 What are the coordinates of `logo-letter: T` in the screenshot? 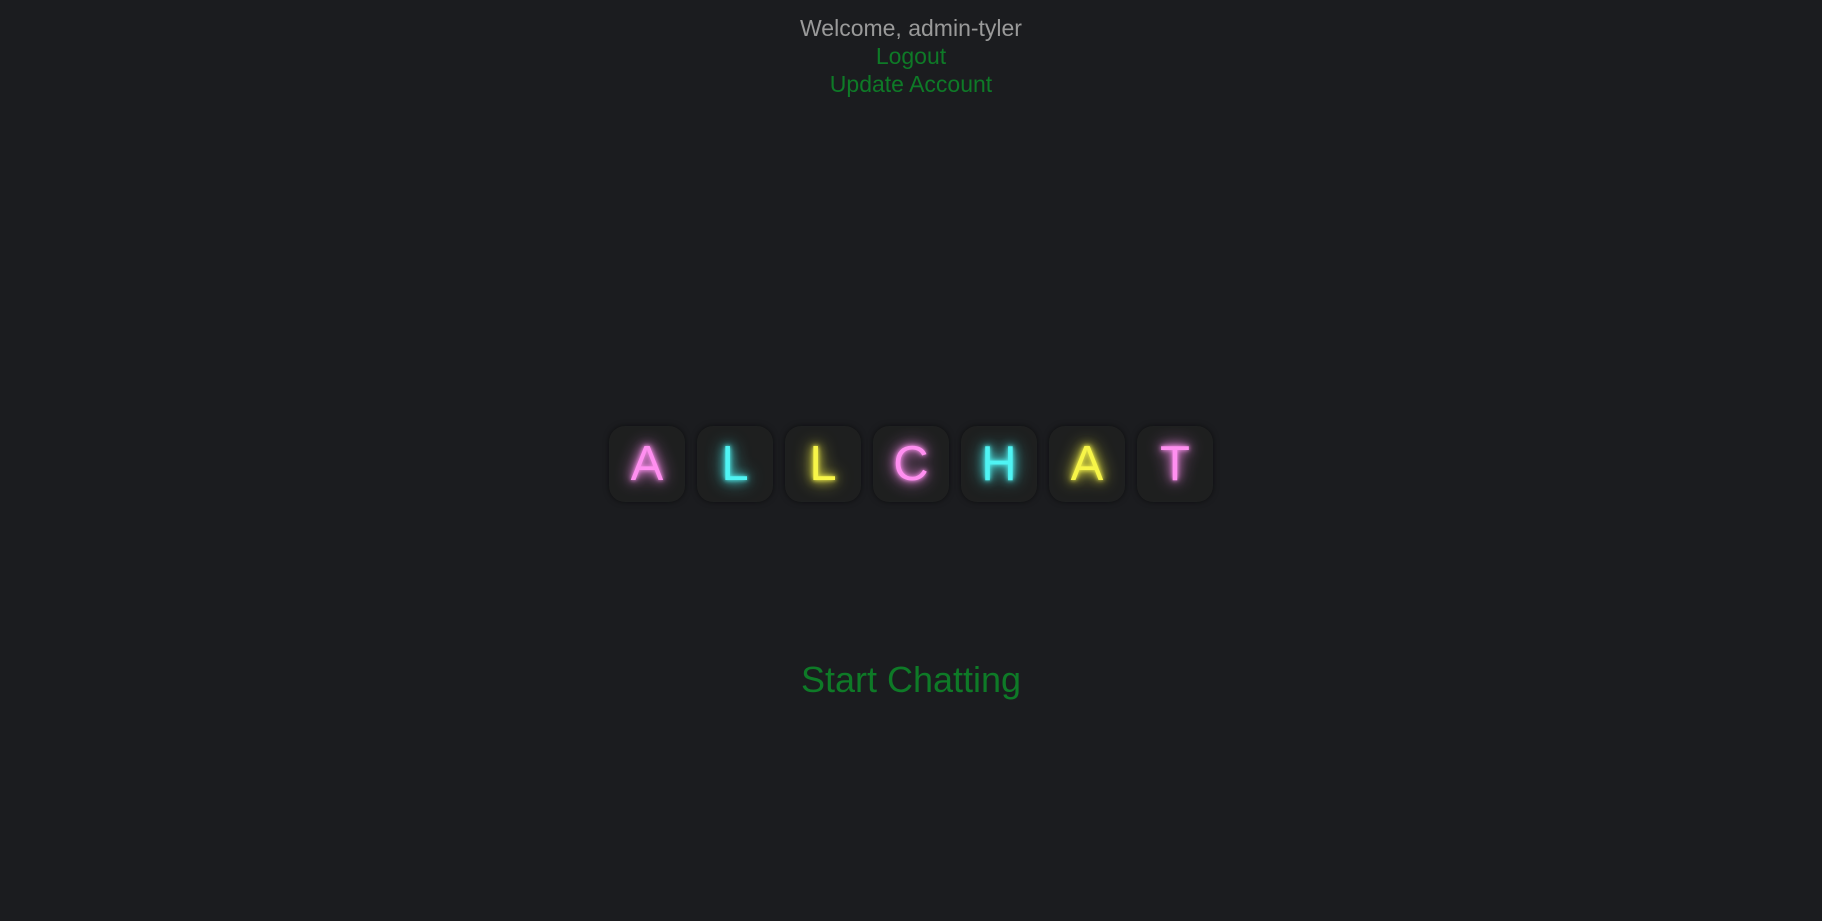 It's located at (1175, 464).